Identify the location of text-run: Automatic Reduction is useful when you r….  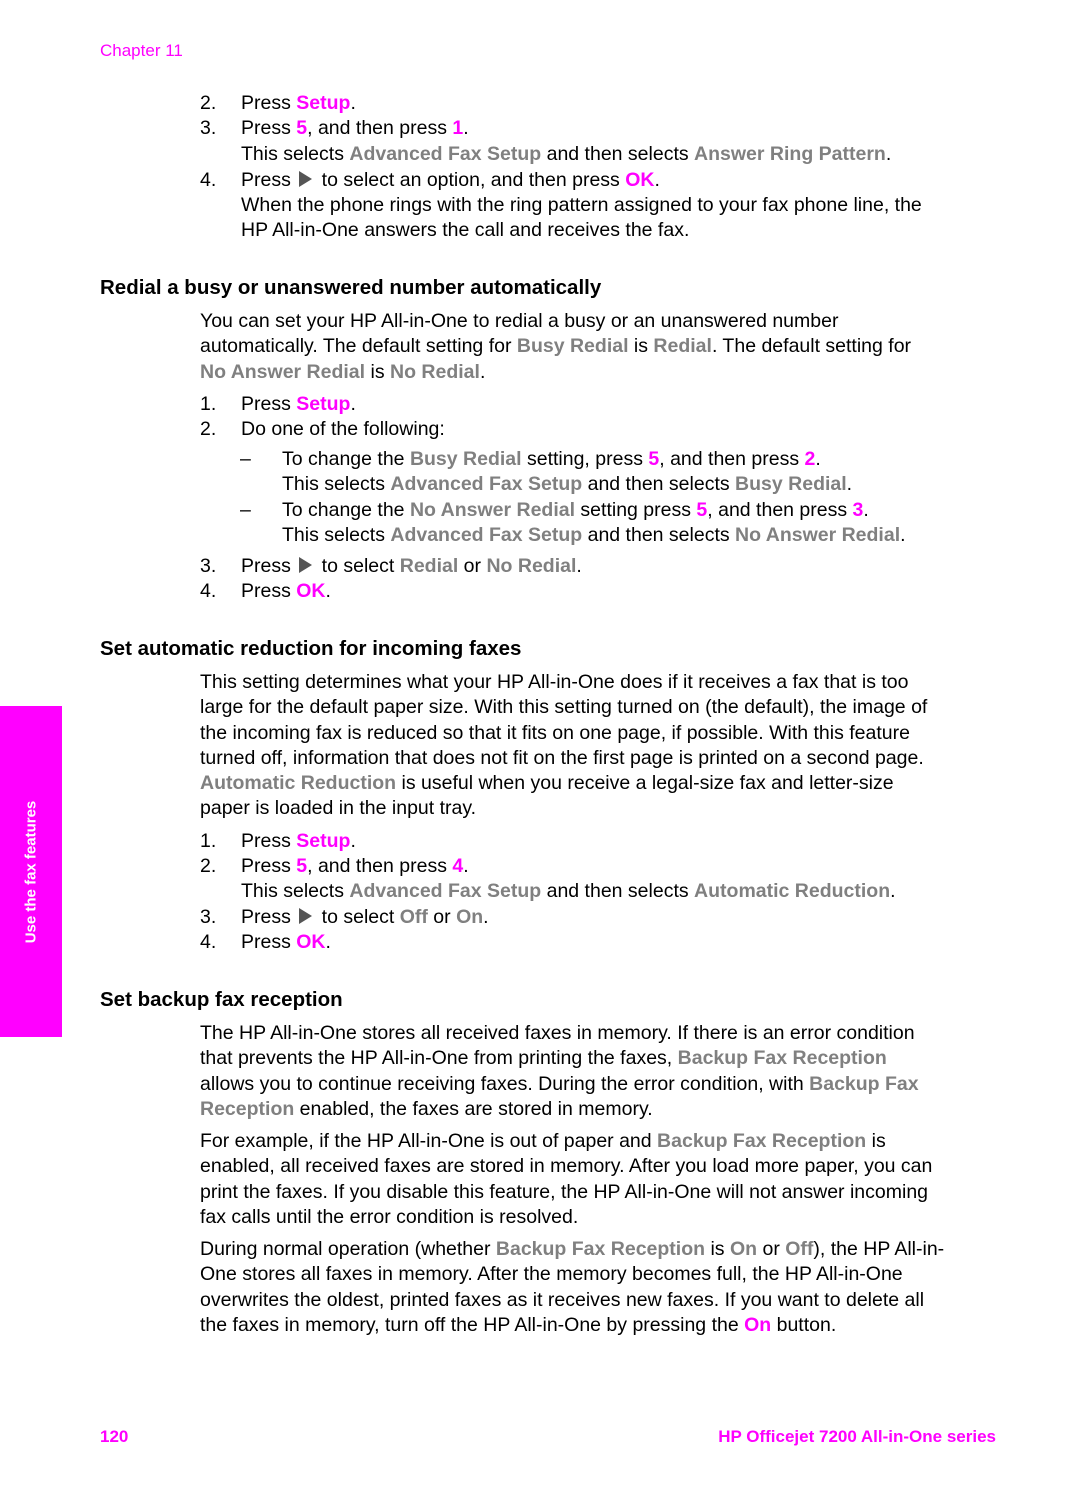
(600, 783).